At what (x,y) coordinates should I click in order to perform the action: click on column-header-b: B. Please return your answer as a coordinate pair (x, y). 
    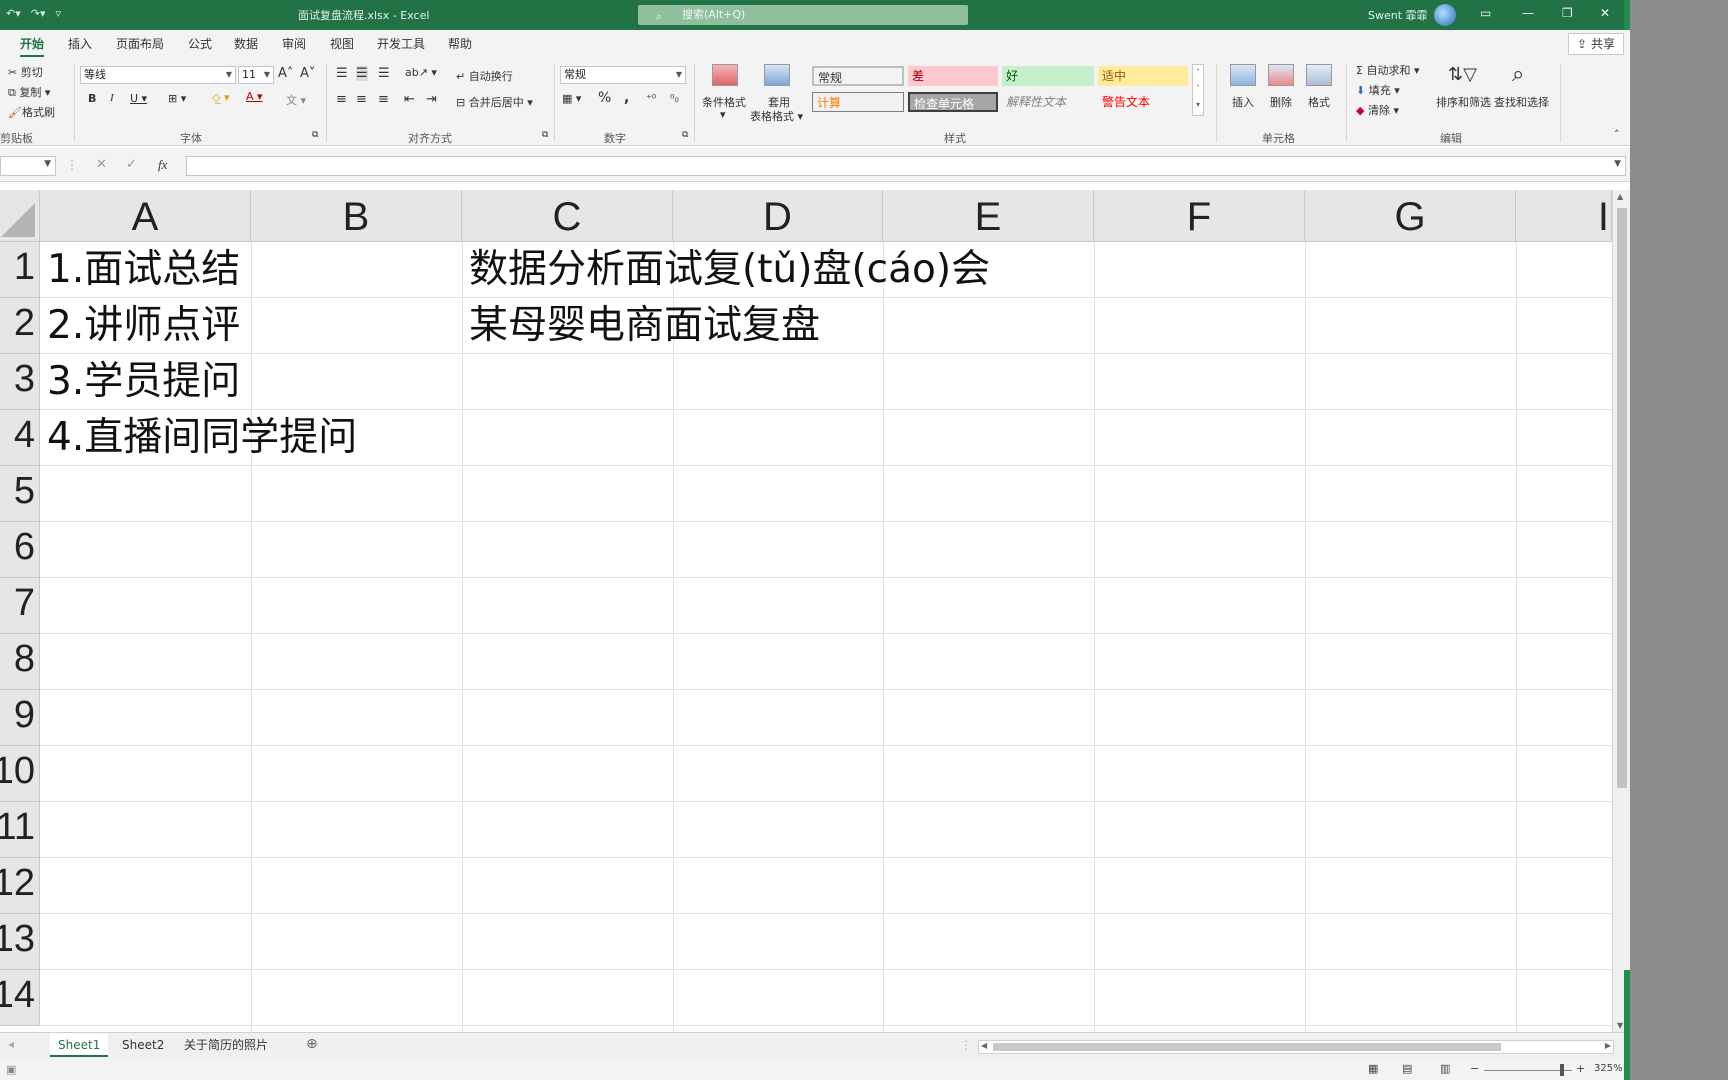
    Looking at the image, I should click on (356, 216).